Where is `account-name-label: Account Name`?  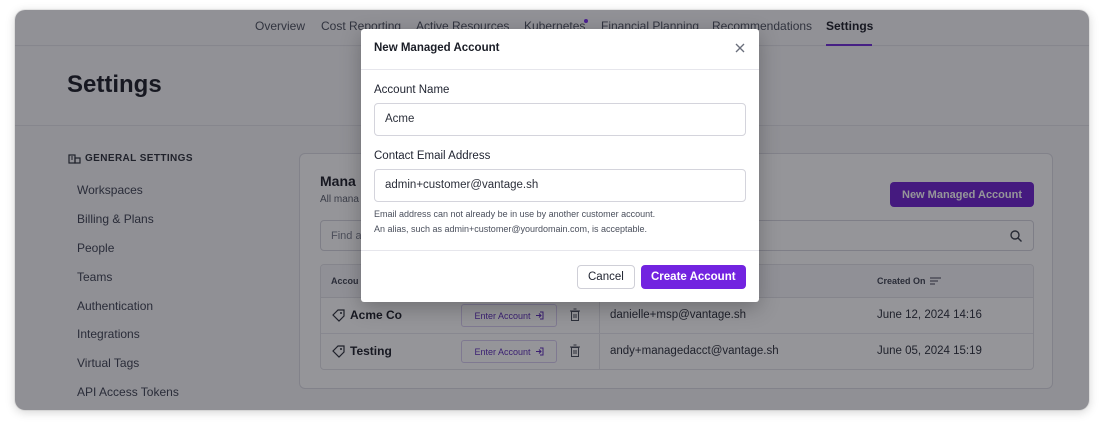 account-name-label: Account Name is located at coordinates (412, 90).